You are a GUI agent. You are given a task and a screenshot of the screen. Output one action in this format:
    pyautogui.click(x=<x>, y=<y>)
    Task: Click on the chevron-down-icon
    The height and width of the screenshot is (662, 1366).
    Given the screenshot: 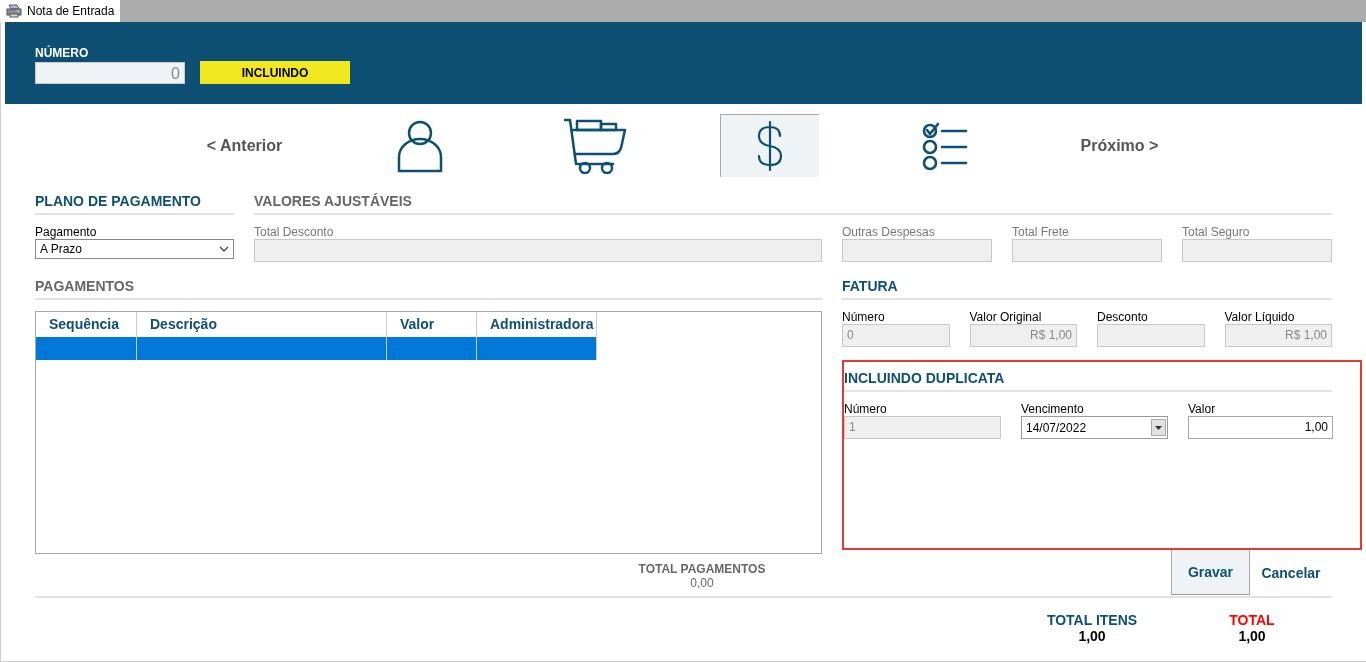 What is the action you would take?
    pyautogui.click(x=224, y=249)
    